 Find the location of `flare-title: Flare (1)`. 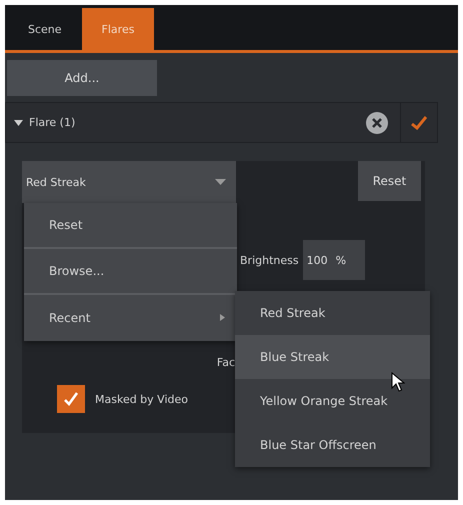

flare-title: Flare (1) is located at coordinates (52, 122).